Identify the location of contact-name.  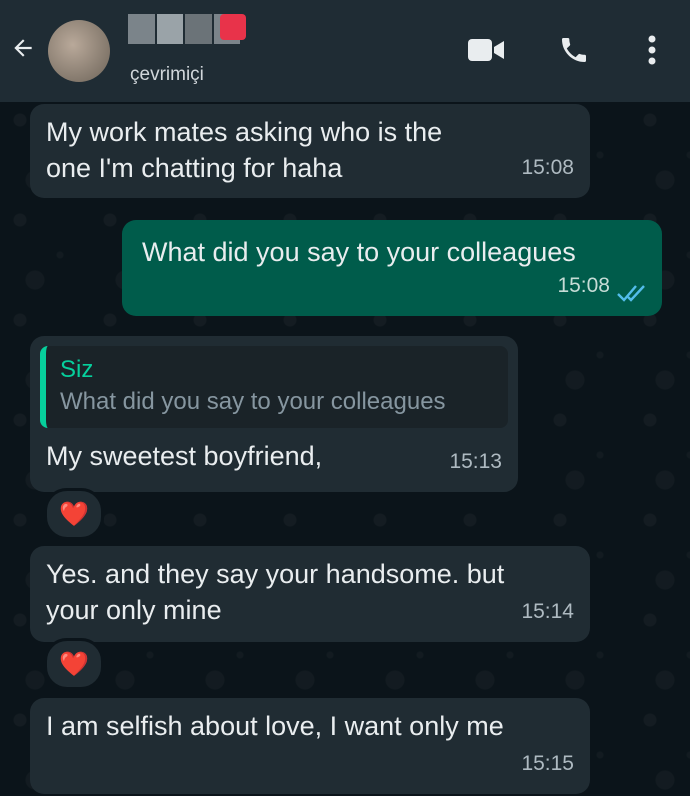
(187, 29).